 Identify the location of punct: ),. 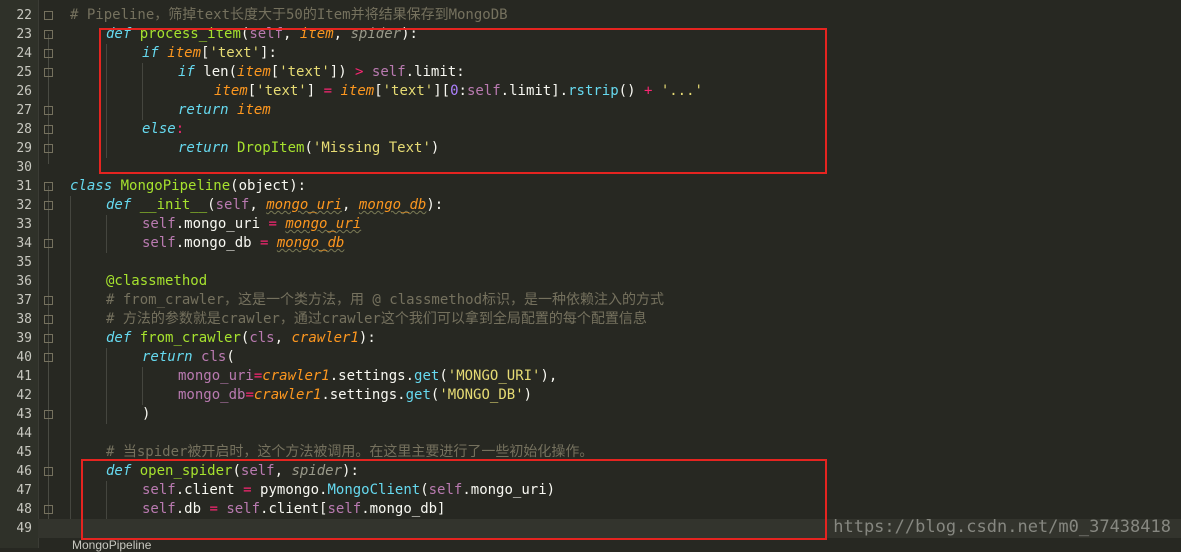
(549, 376).